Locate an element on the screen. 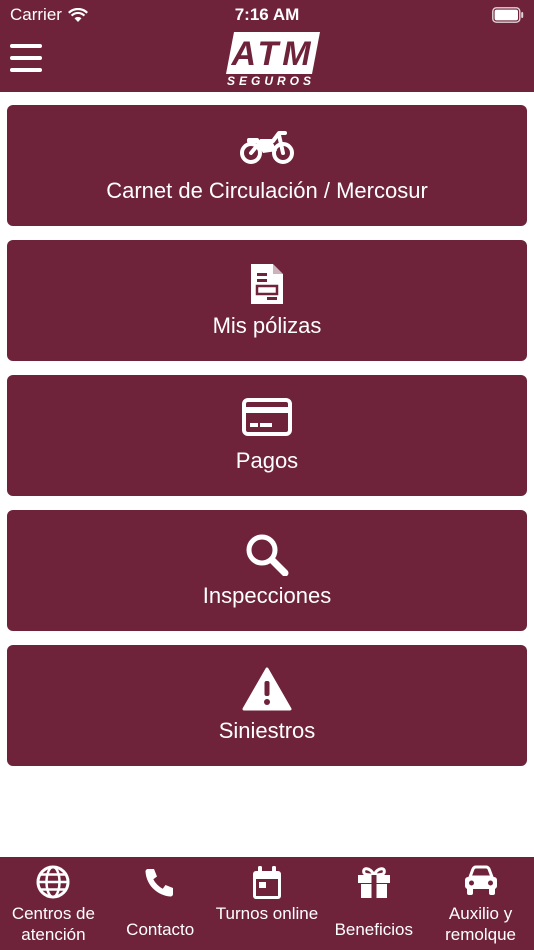  battery-icon is located at coordinates (508, 15).